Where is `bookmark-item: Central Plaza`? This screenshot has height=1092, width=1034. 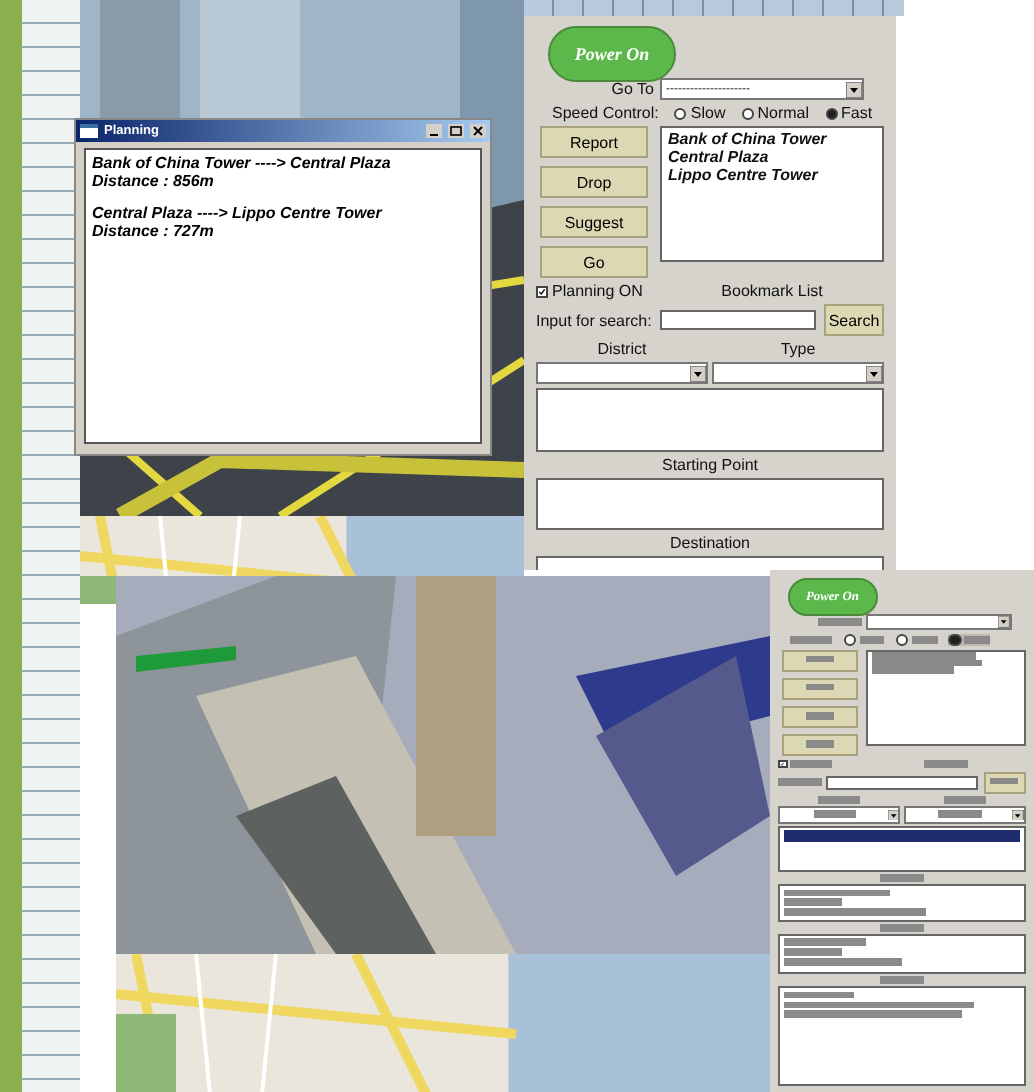
bookmark-item: Central Plaza is located at coordinates (772, 157).